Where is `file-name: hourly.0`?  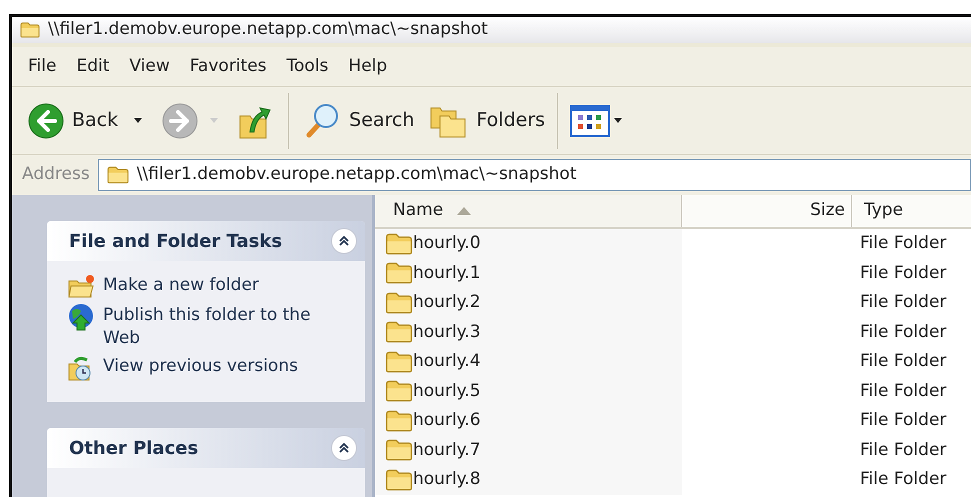
file-name: hourly.0 is located at coordinates (447, 243).